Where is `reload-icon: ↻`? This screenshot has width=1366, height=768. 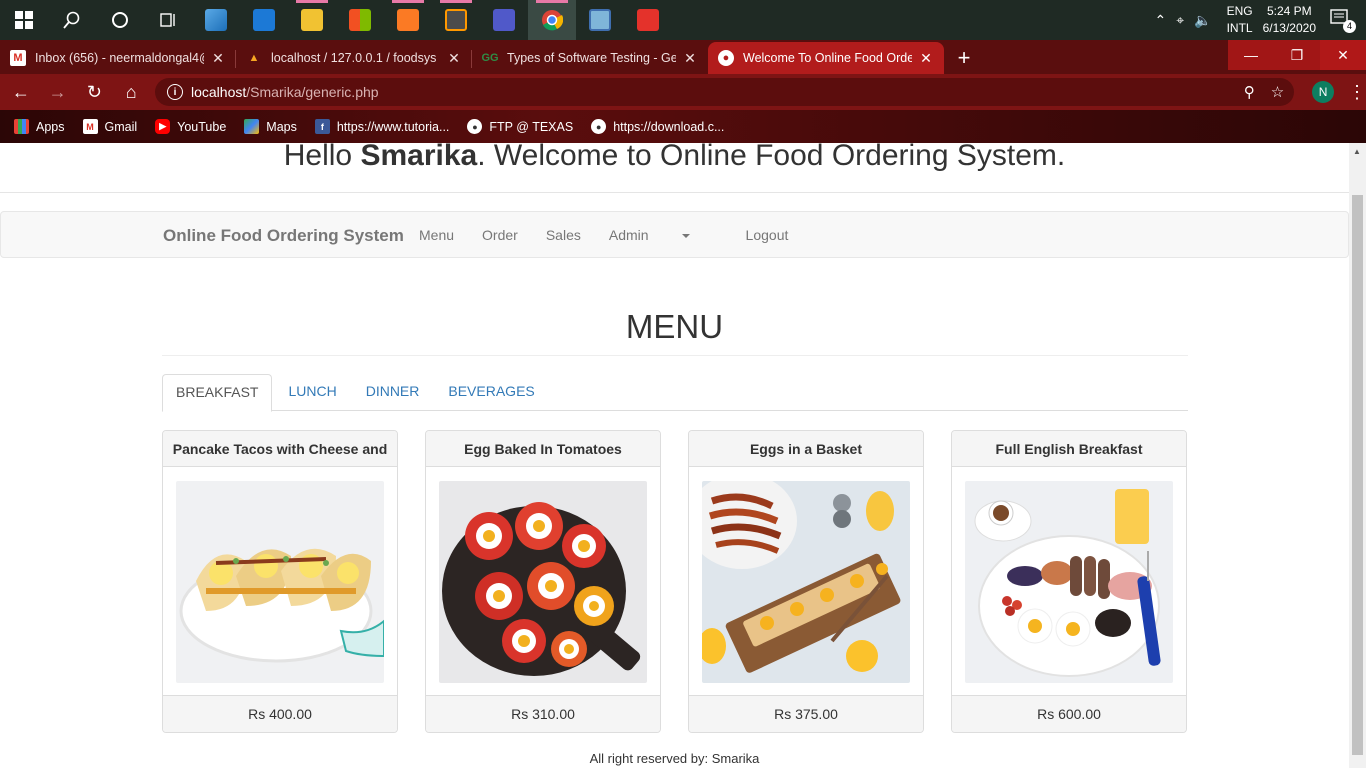 reload-icon: ↻ is located at coordinates (94, 91).